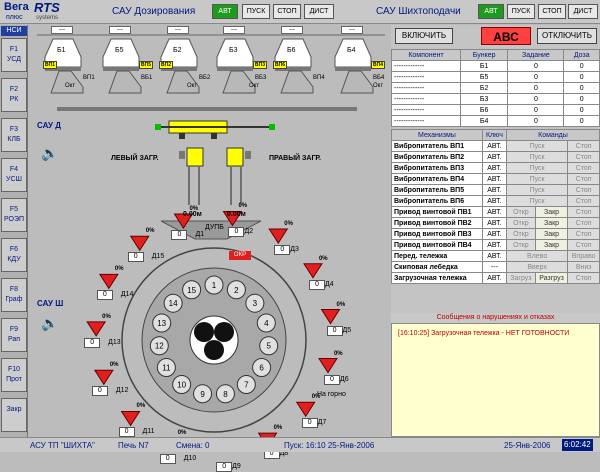 The height and width of the screenshot is (472, 600). I want to click on dosing-avt-button: АВТ, so click(225, 11).